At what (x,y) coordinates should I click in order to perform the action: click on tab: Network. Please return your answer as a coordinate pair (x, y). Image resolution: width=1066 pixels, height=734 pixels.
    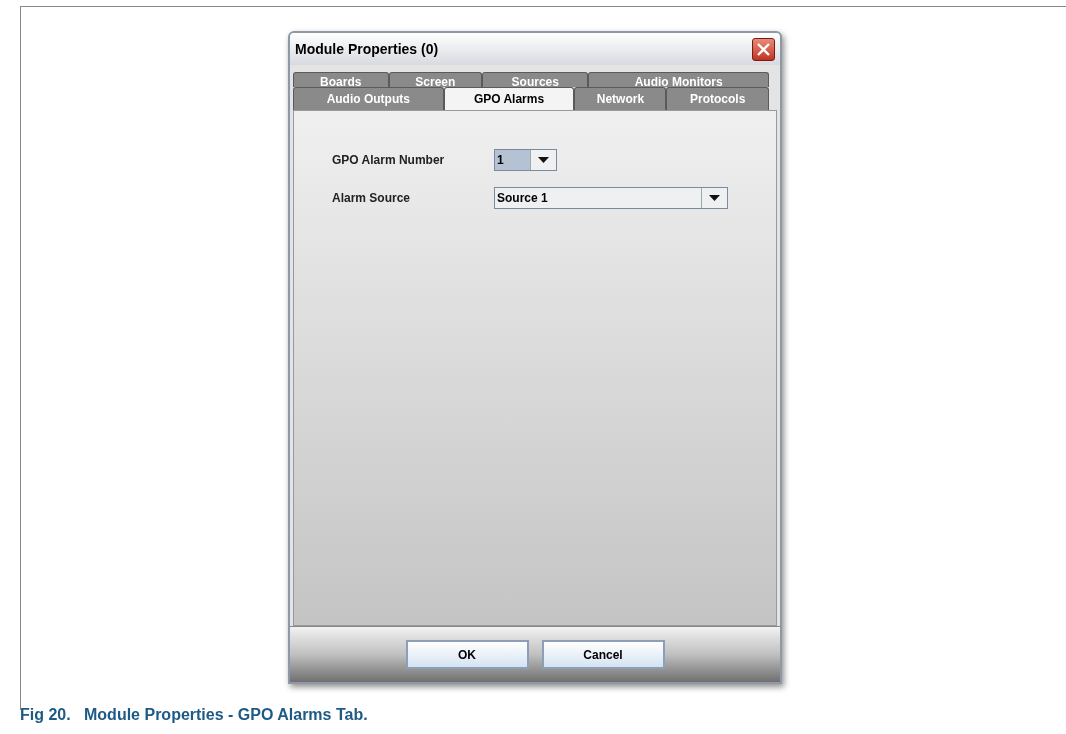
    Looking at the image, I should click on (620, 98).